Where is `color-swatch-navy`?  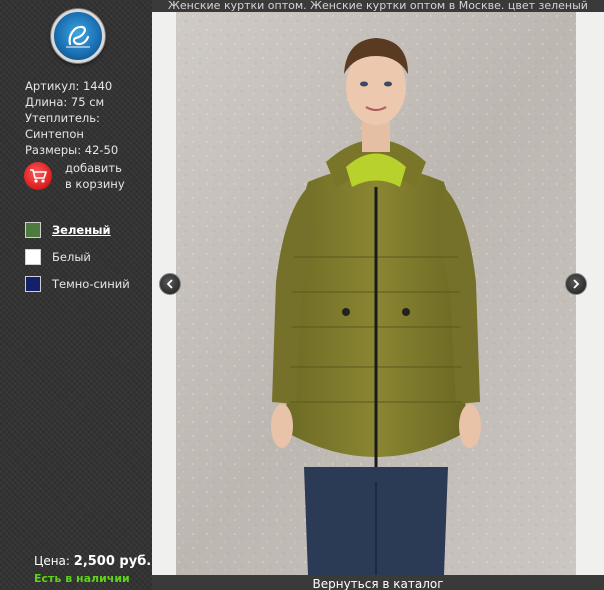
color-swatch-navy is located at coordinates (33, 283).